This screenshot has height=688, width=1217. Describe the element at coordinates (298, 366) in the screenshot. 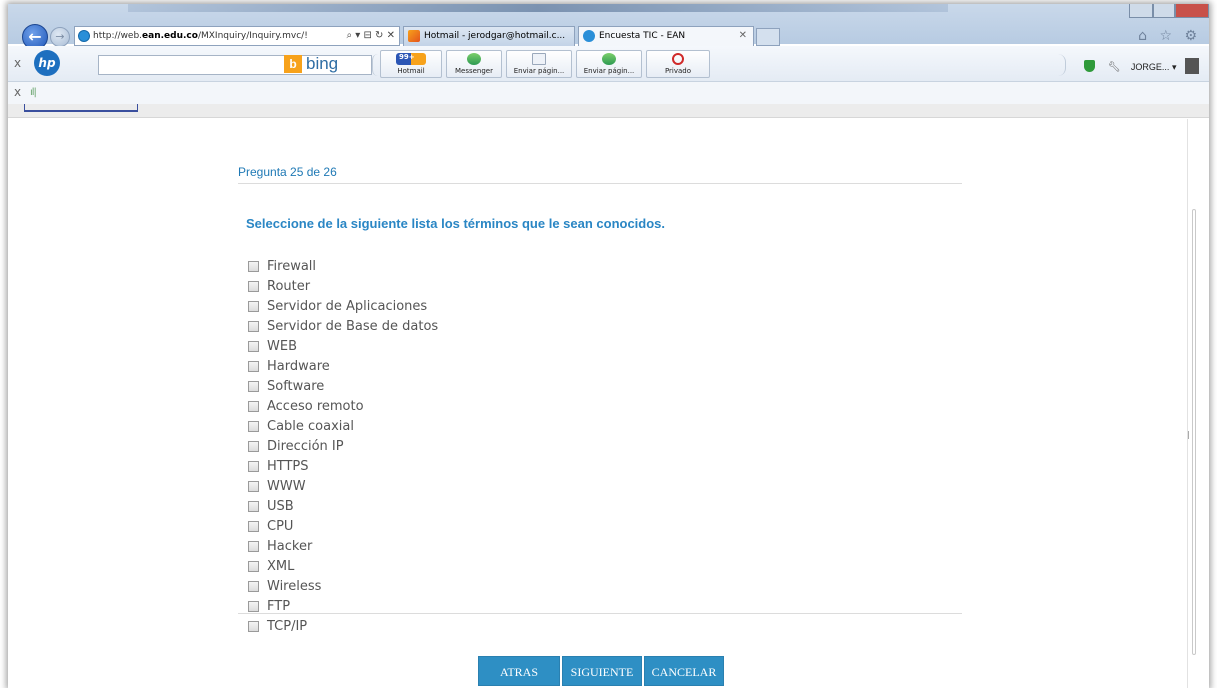

I see `option-label: Hardware` at that location.